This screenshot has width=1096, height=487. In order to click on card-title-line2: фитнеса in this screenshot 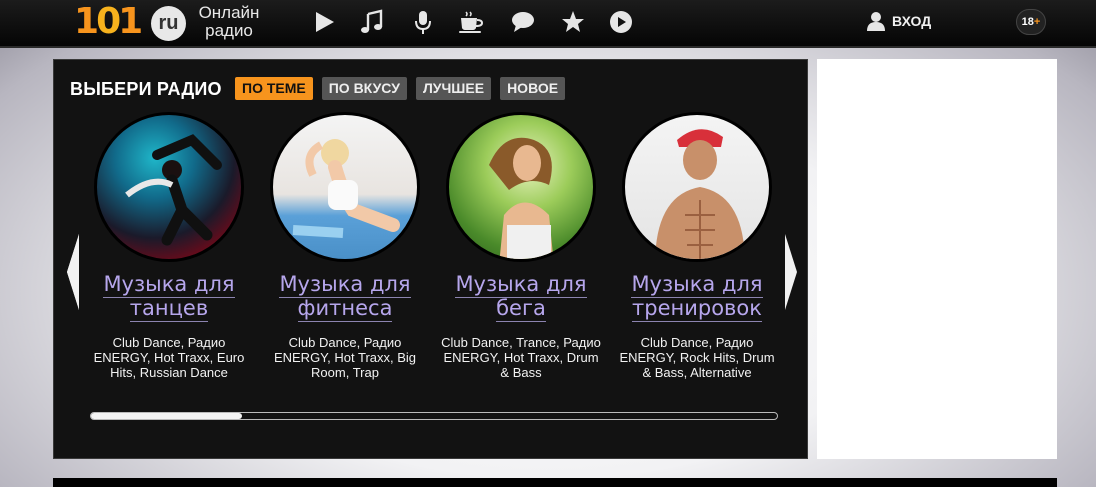, I will do `click(345, 309)`.